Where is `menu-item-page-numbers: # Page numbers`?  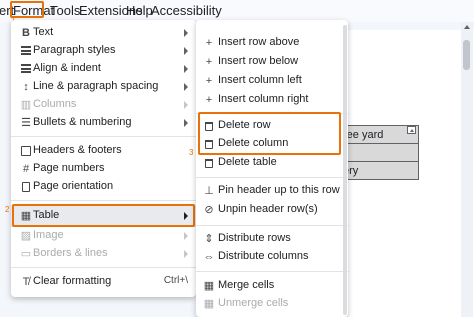 menu-item-page-numbers: # Page numbers is located at coordinates (103, 169).